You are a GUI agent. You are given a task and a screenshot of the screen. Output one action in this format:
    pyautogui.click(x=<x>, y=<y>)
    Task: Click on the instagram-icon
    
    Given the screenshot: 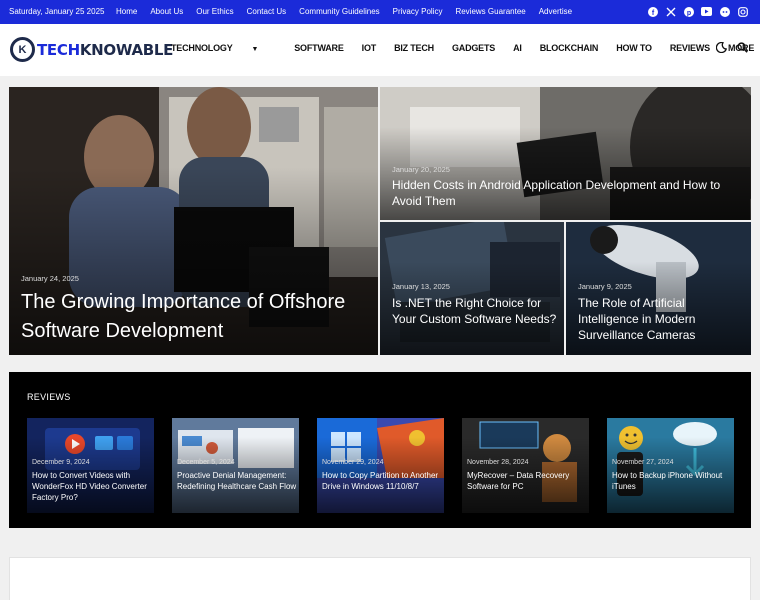 What is the action you would take?
    pyautogui.click(x=742, y=11)
    